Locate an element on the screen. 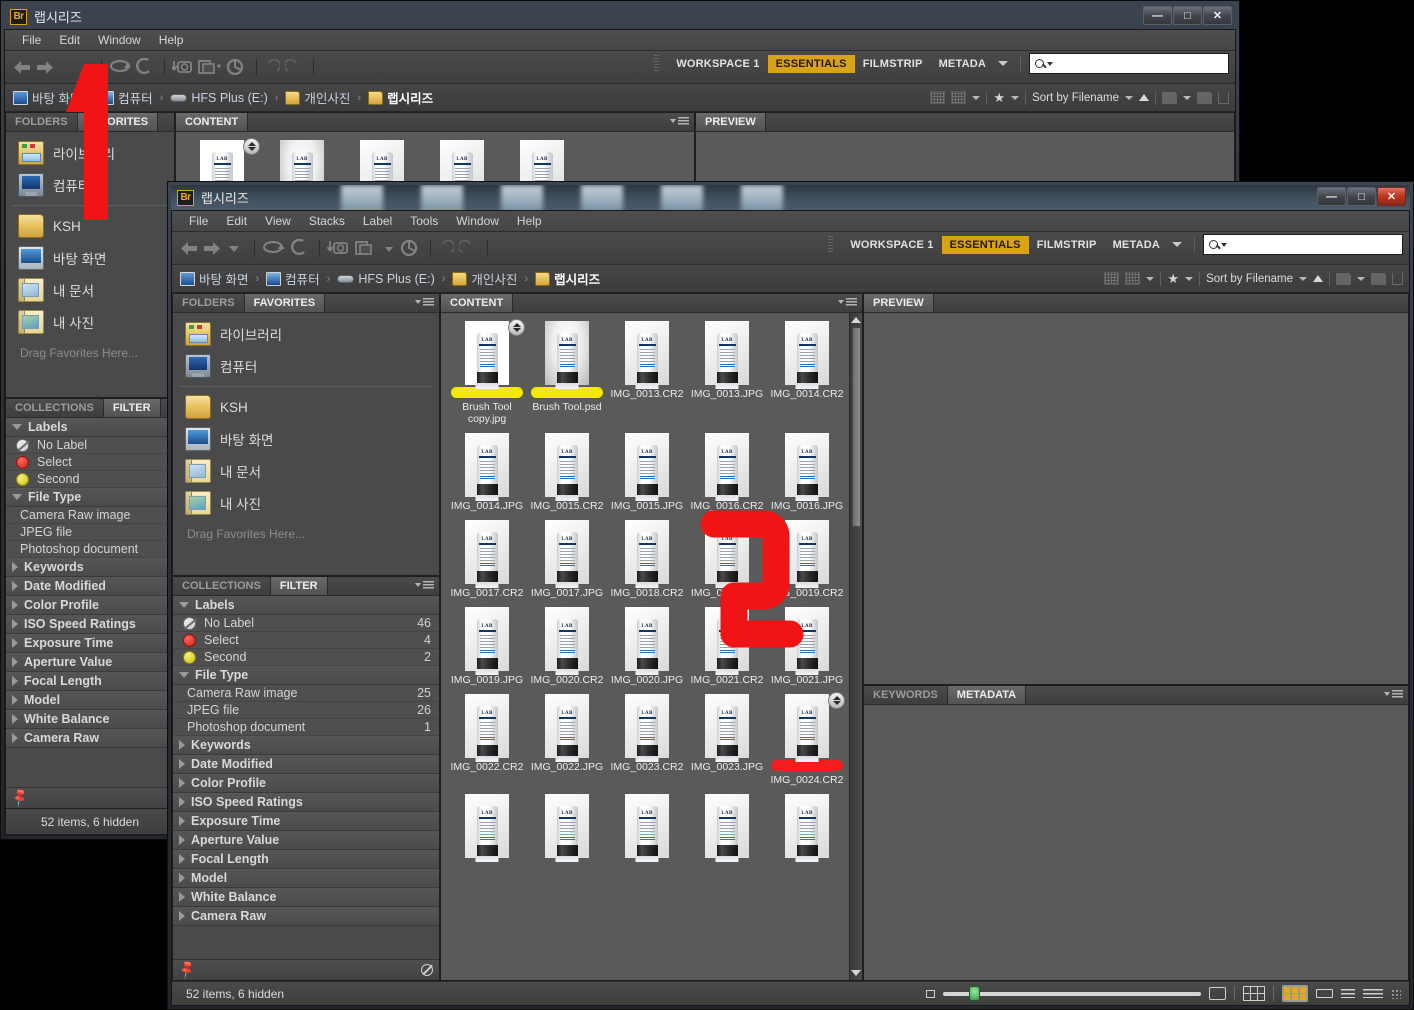 Image resolution: width=1414 pixels, height=1010 pixels. view-thumbnails-icon is located at coordinates (1295, 993).